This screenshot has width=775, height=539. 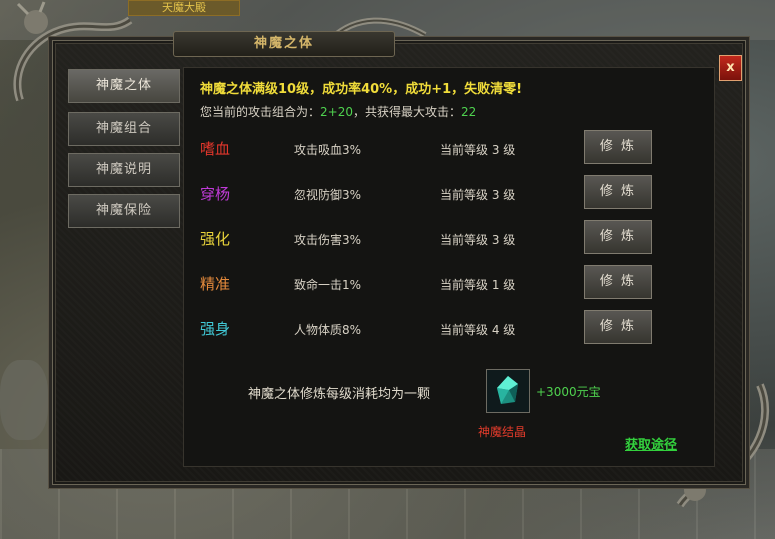 I want to click on background-rock, so click(x=24, y=400).